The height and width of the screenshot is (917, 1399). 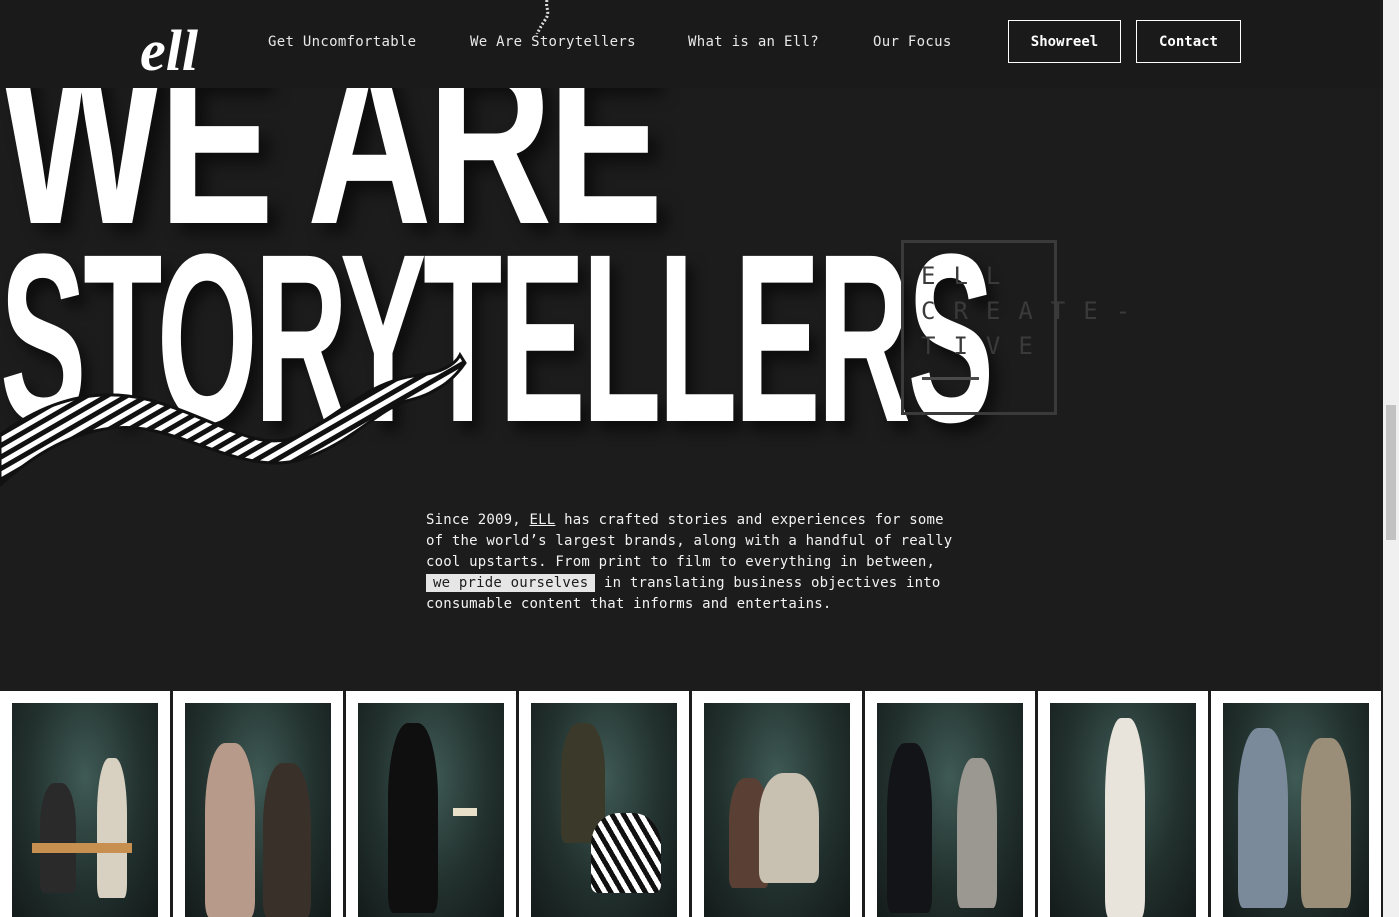 What do you see at coordinates (950, 378) in the screenshot?
I see `box-logo-underline` at bounding box center [950, 378].